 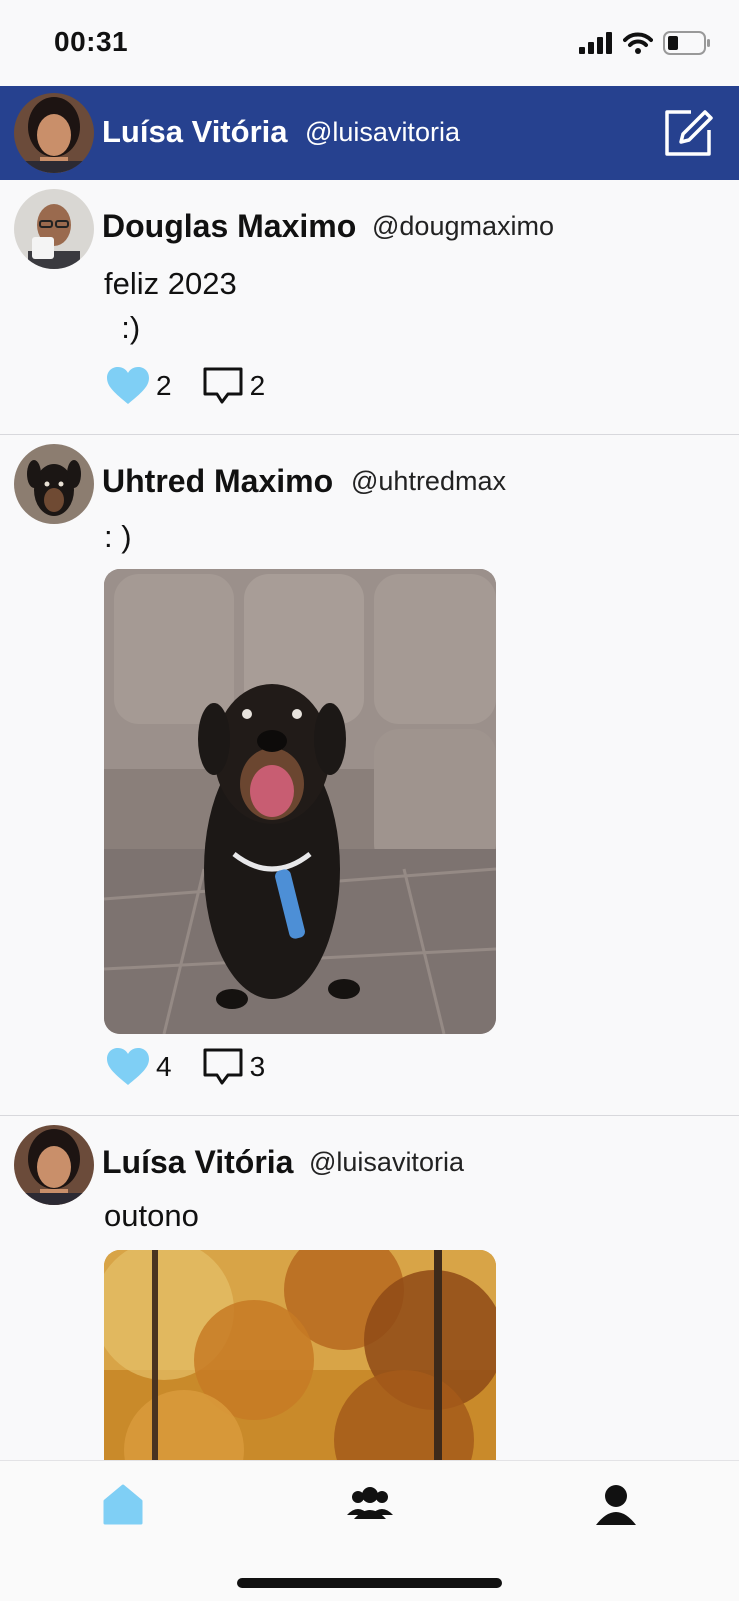 What do you see at coordinates (300, 1355) in the screenshot?
I see `post-image` at bounding box center [300, 1355].